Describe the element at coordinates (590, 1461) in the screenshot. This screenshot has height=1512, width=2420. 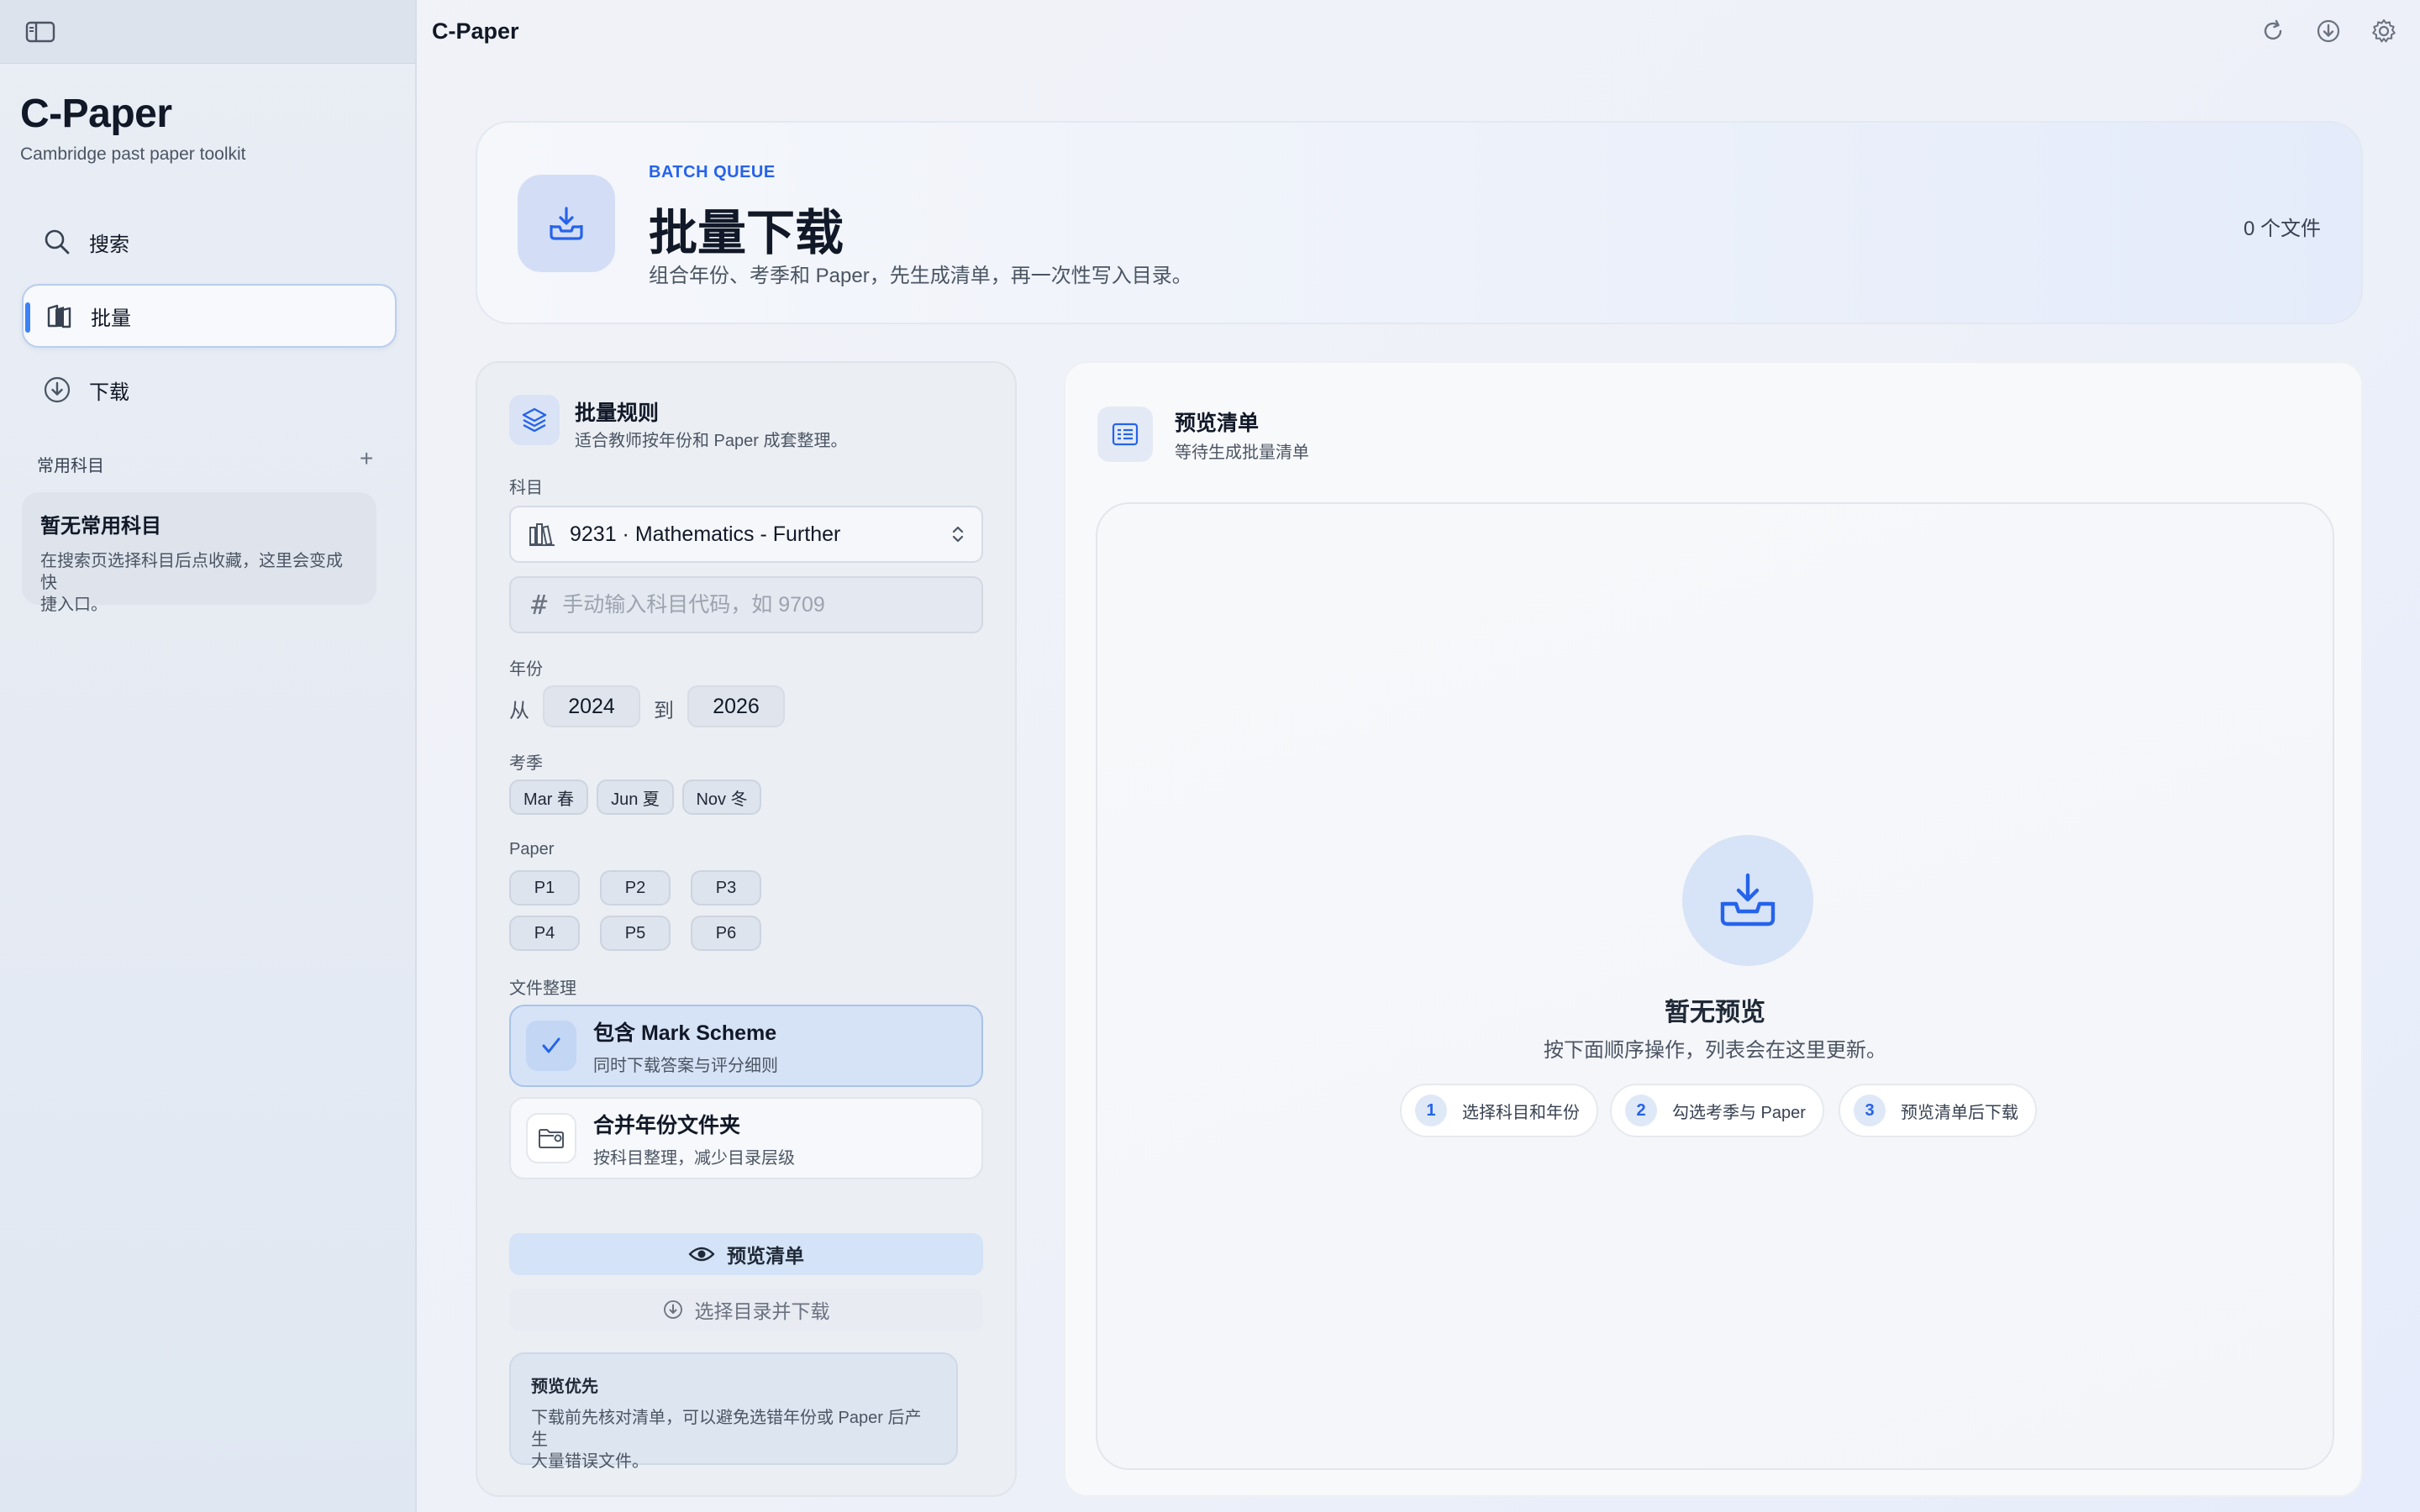
I see `tip-desc-line2: 大量错误文件。` at that location.